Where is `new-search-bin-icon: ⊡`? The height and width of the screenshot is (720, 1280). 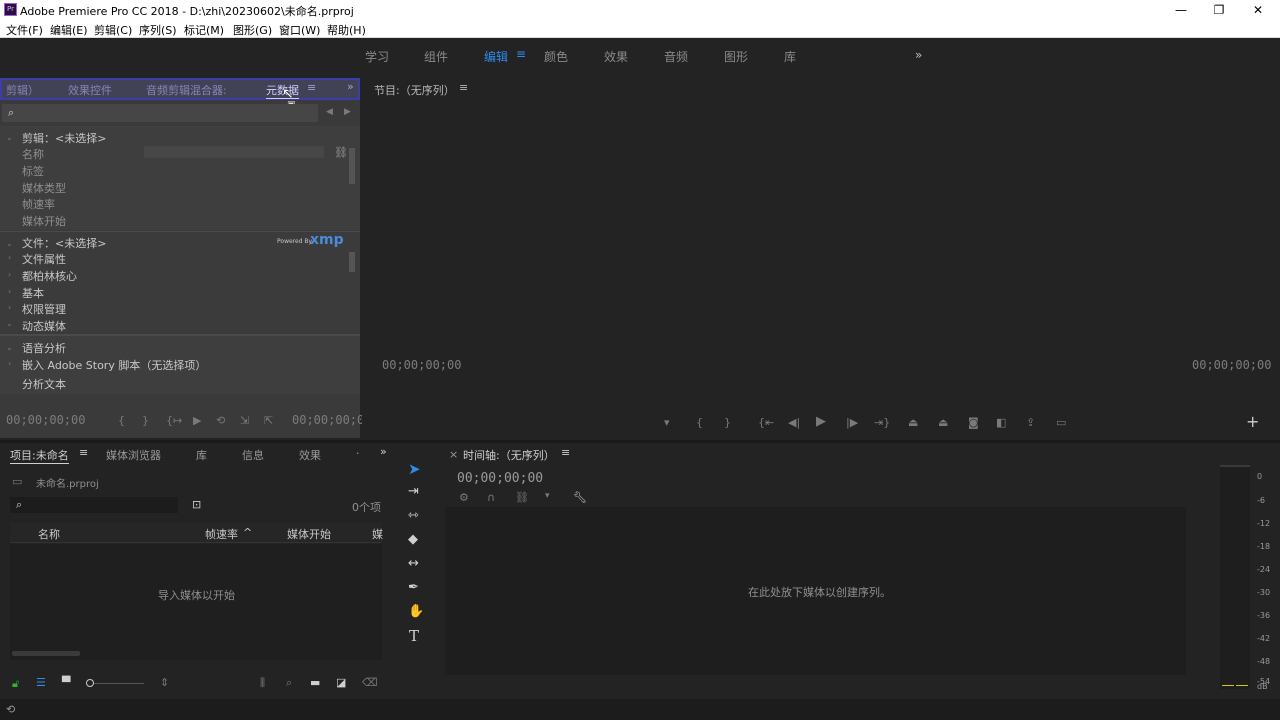 new-search-bin-icon: ⊡ is located at coordinates (196, 504).